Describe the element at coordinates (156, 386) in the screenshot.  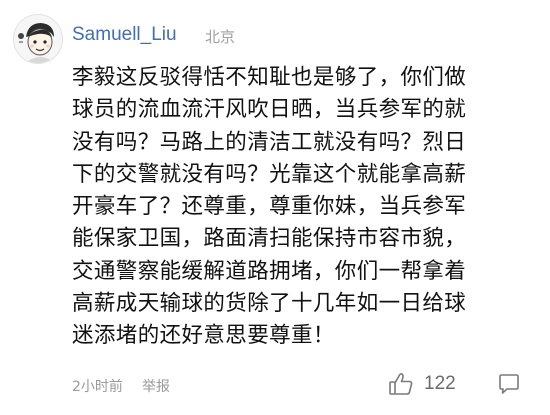
I see `report-link: 举报` at that location.